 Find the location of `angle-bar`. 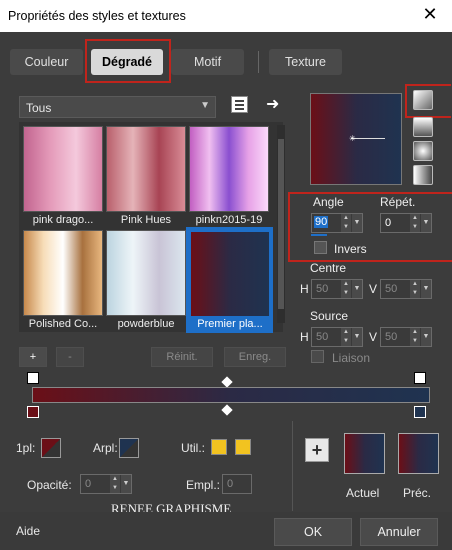

angle-bar is located at coordinates (319, 235).